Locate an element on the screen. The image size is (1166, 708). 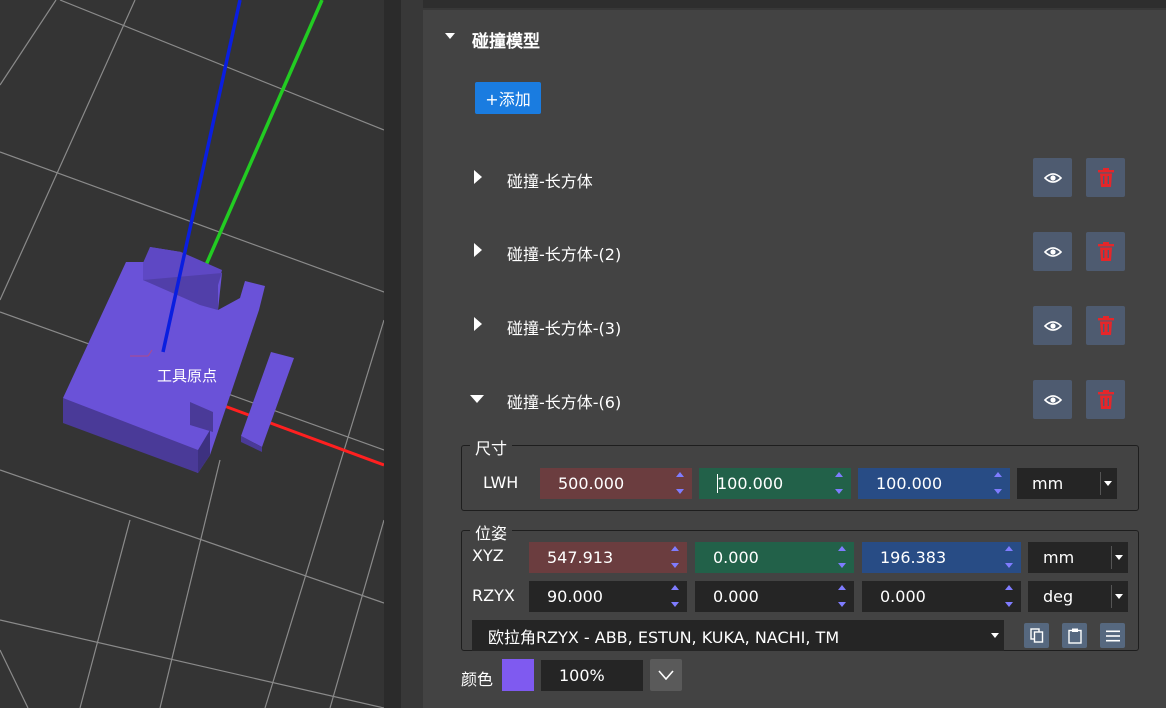
length-value: 500.000 is located at coordinates (591, 483).